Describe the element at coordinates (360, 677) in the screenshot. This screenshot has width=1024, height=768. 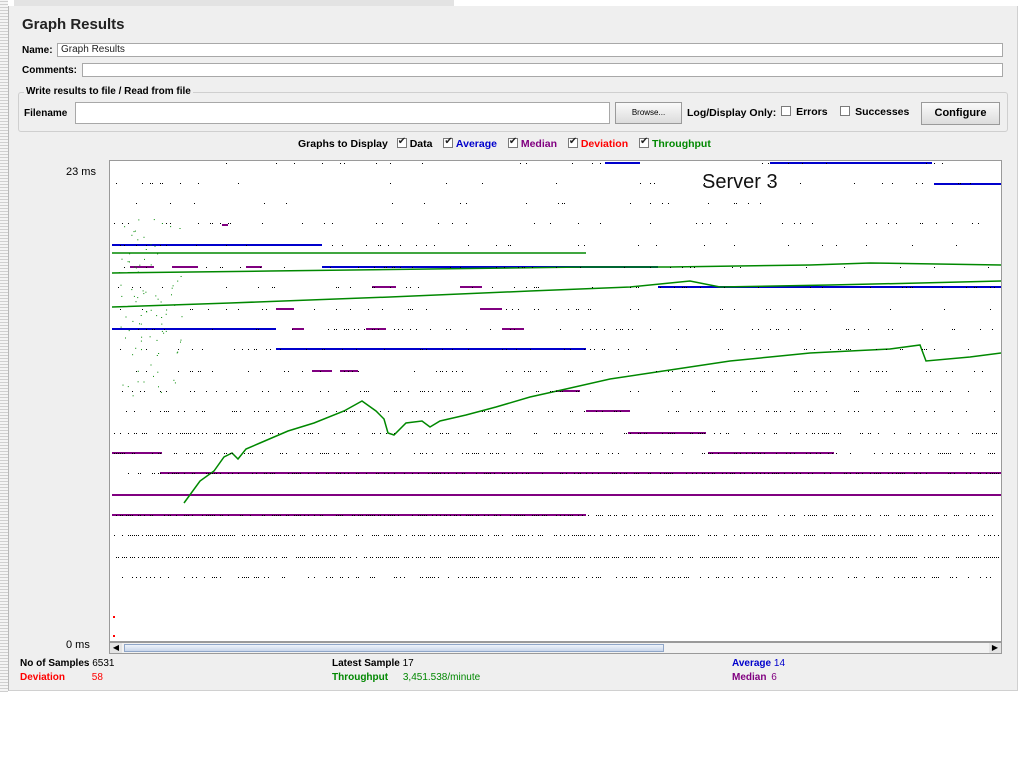
I see `throughput-label: Throughput` at that location.